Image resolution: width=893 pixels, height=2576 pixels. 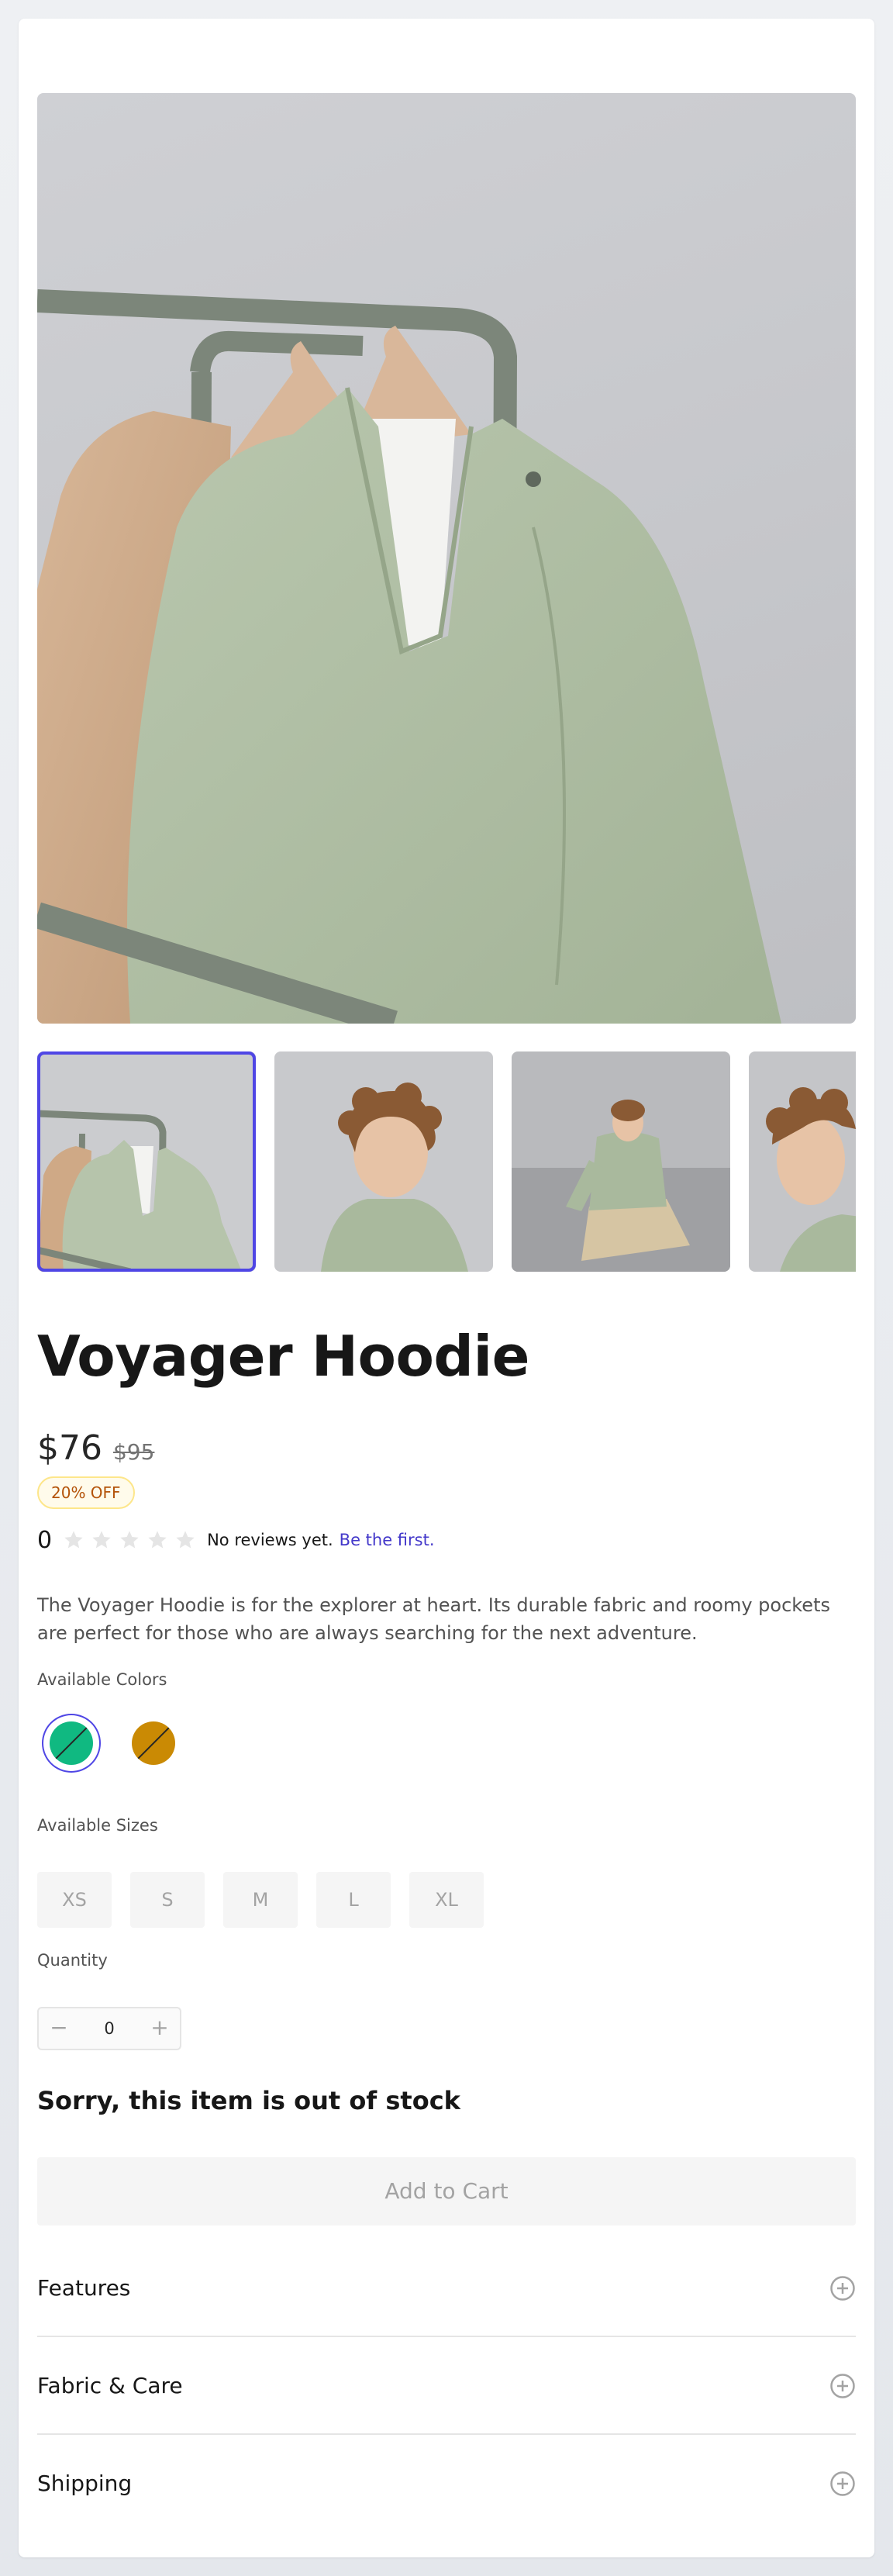 I want to click on color-swatch-amber, so click(x=153, y=1743).